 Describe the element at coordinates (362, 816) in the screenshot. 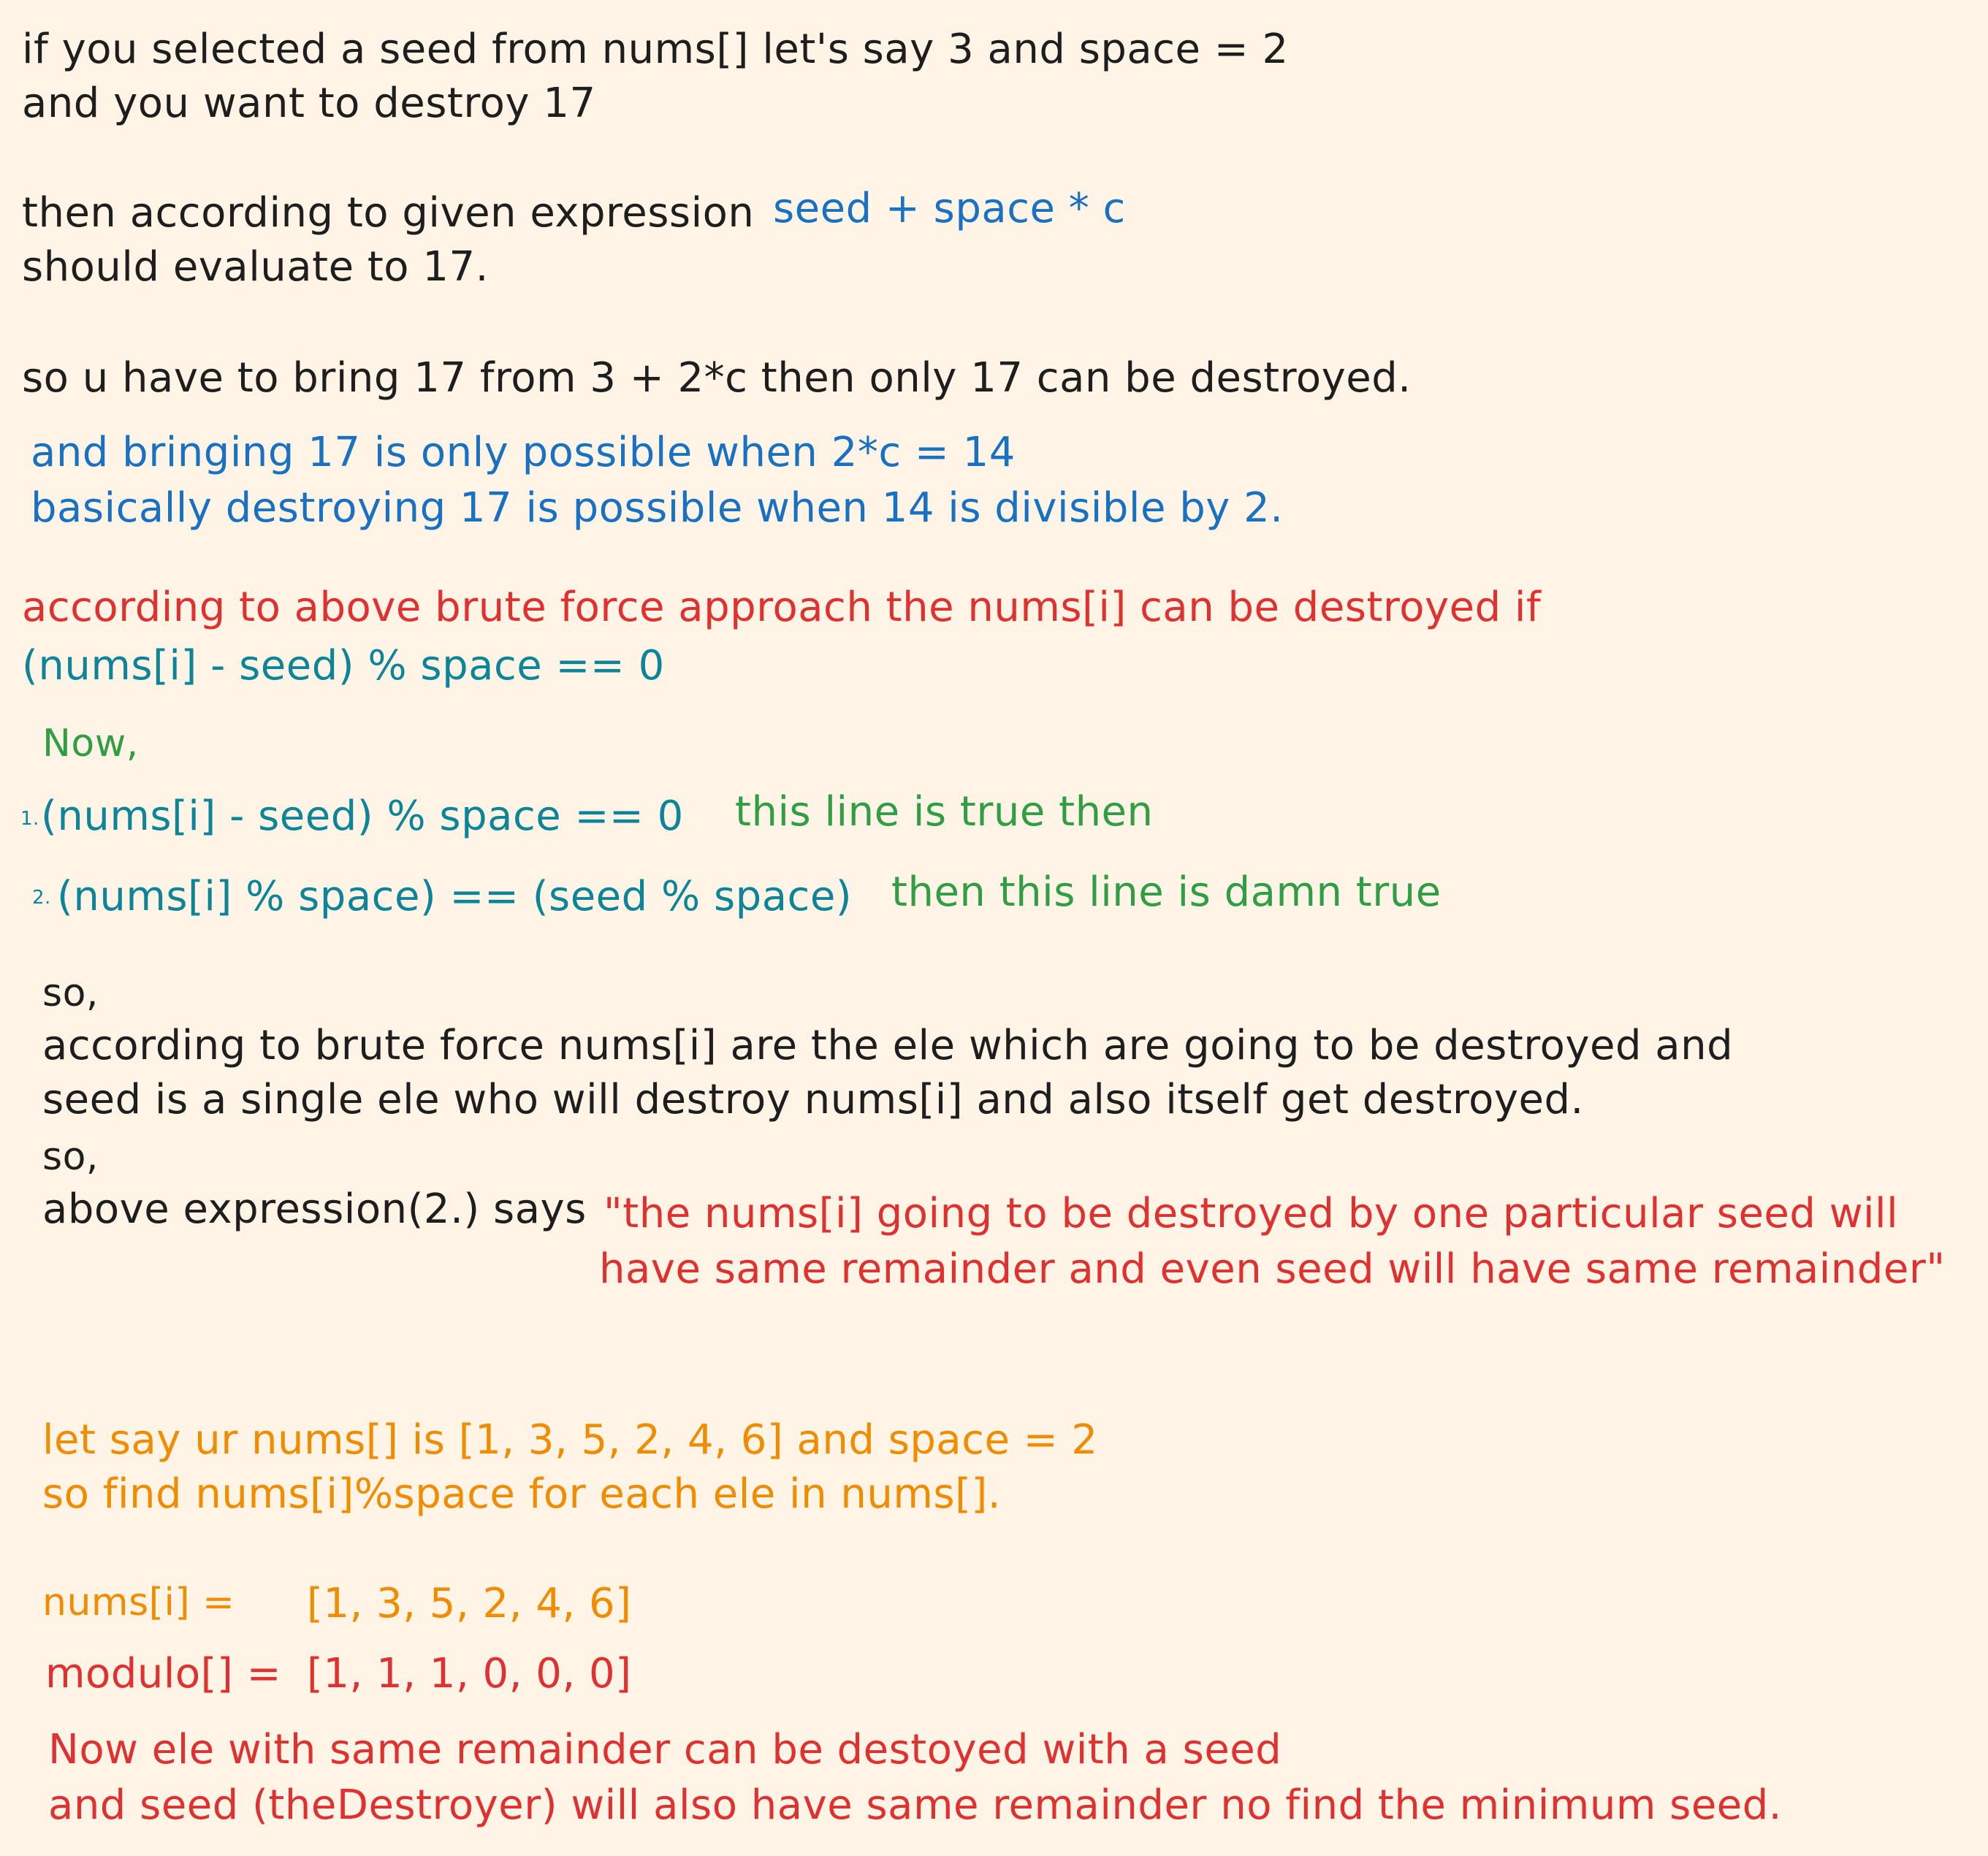

I see `item-1-expression: (nums[i] - seed) % space == 0` at that location.